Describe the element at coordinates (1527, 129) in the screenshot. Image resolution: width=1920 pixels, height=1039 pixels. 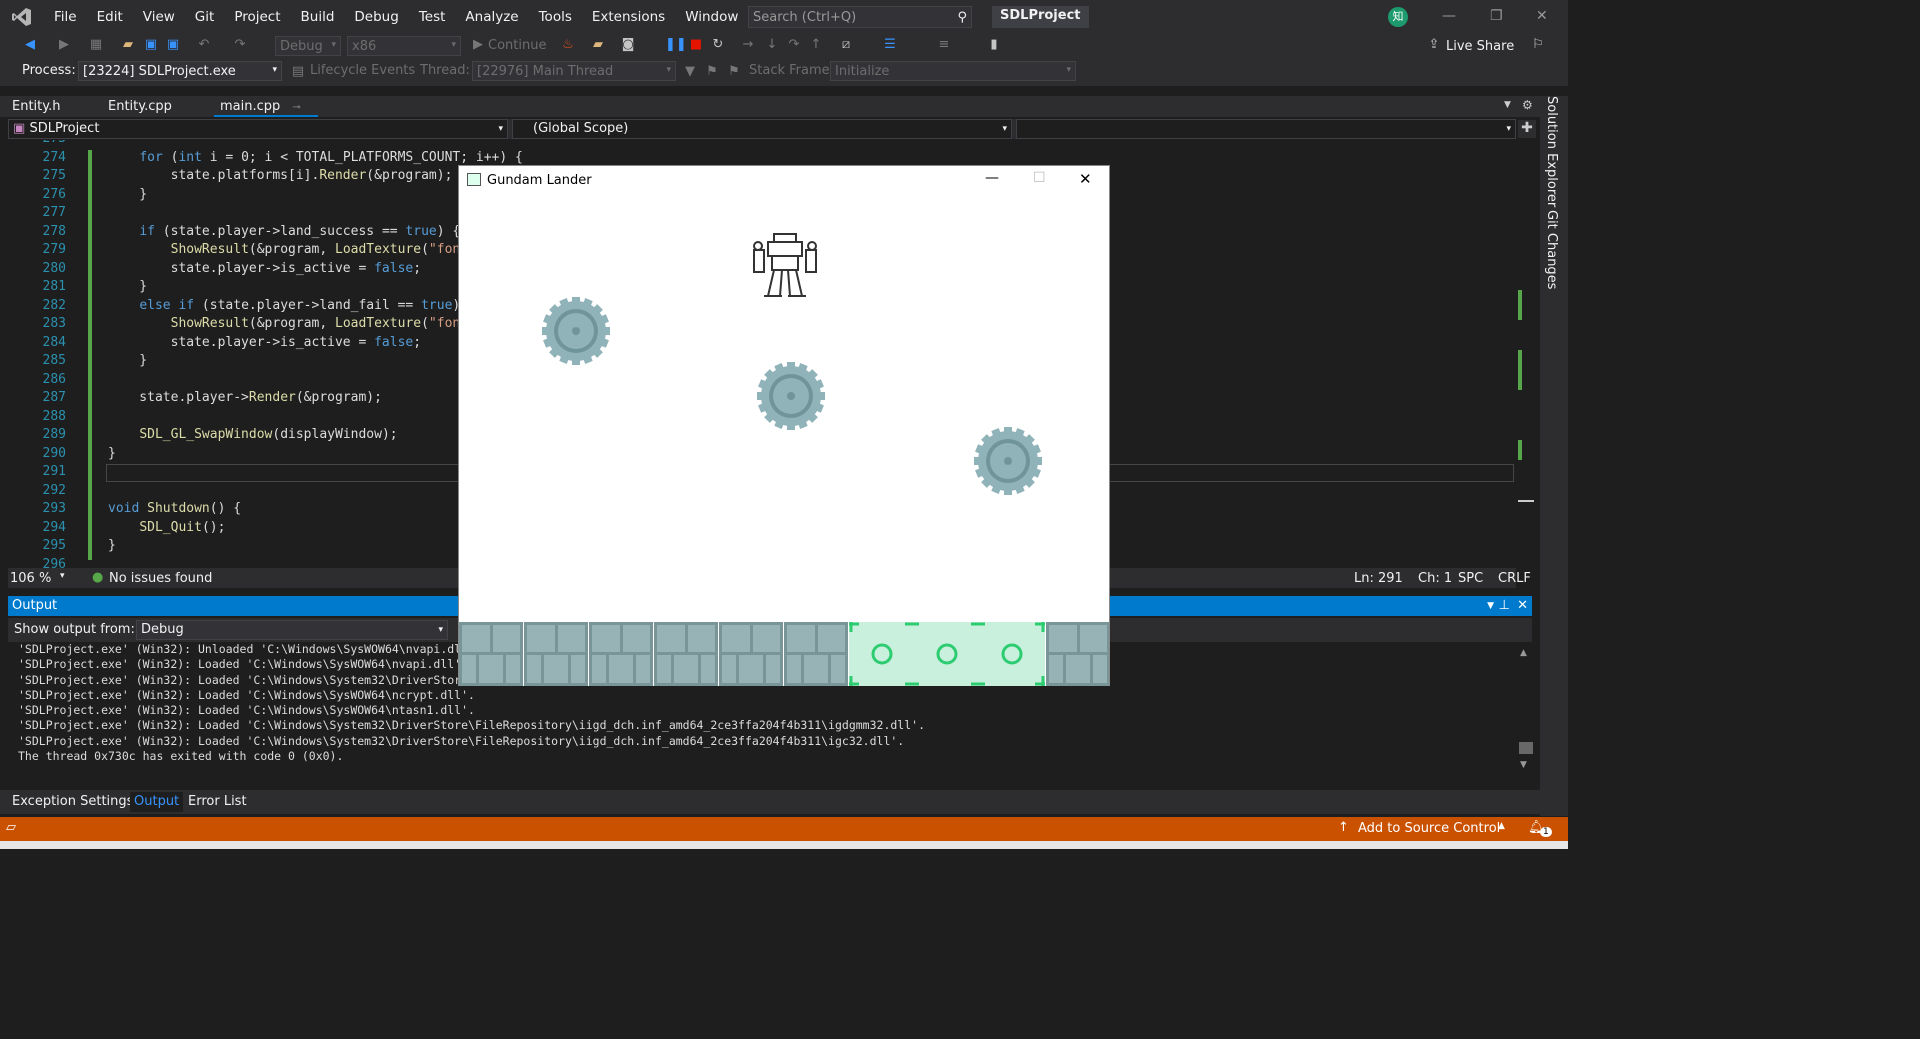
I see `split-editor-icon: ✚` at that location.